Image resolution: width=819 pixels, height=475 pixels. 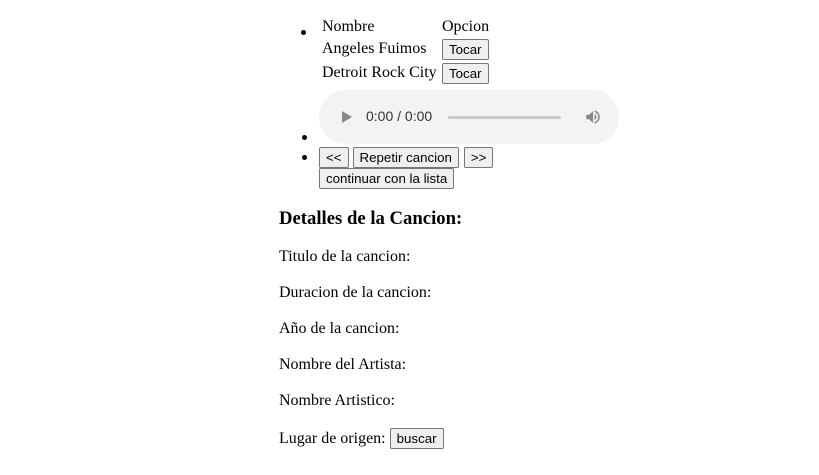 I want to click on audio-player-section: 0:00 / 0:00, so click(x=469, y=116).